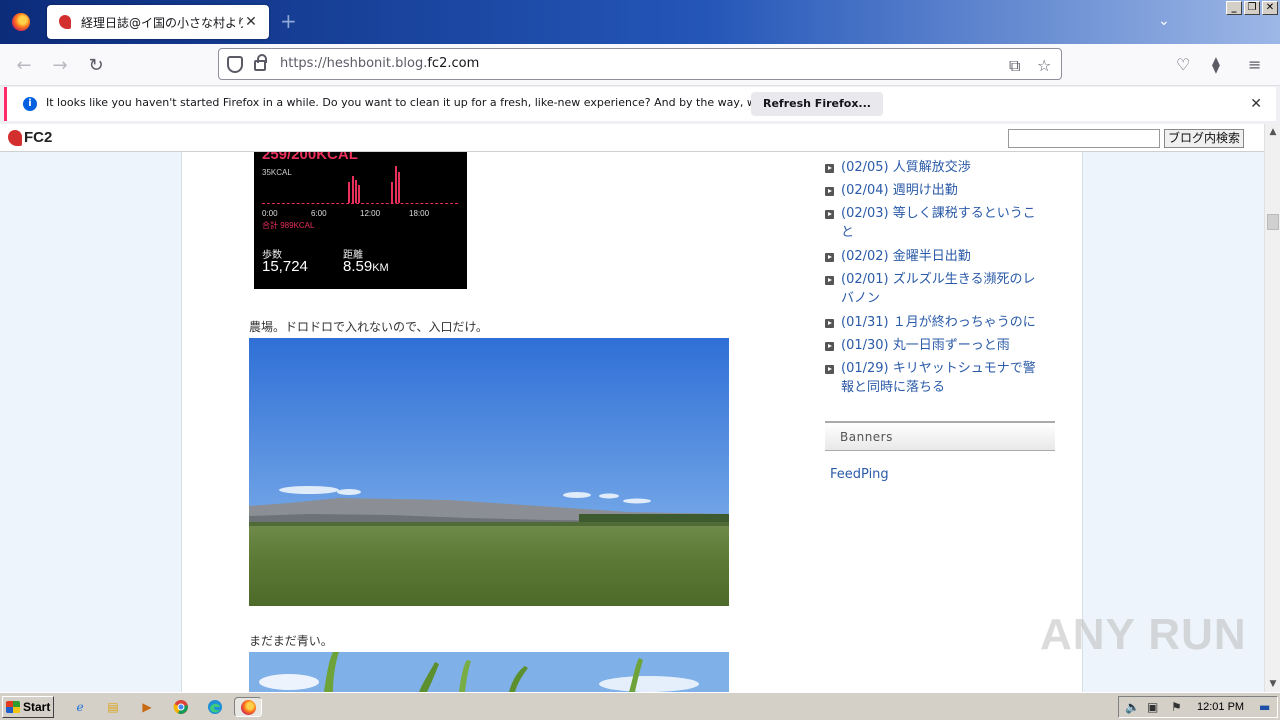  Describe the element at coordinates (941, 378) in the screenshot. I see `recent-entry: (01/29) キリヤットシュモナで警報と同時に落ちる` at that location.